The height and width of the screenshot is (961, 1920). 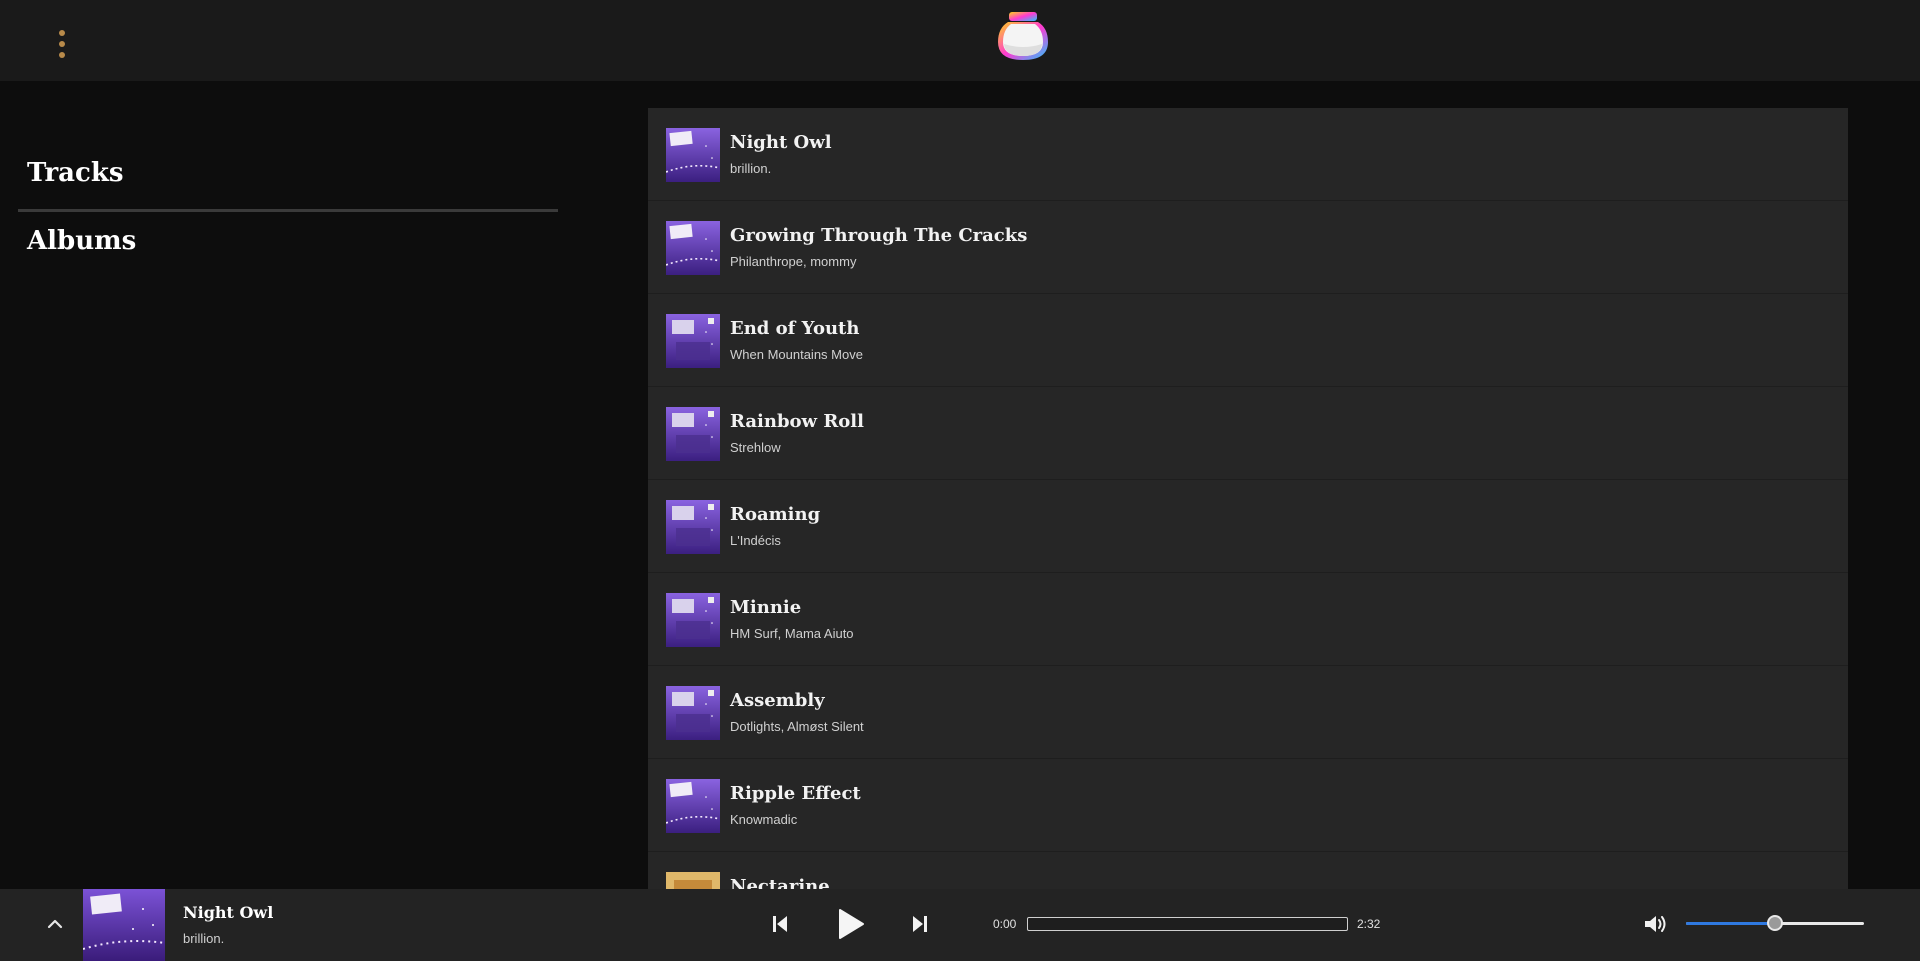 I want to click on volume-icon, so click(x=1656, y=924).